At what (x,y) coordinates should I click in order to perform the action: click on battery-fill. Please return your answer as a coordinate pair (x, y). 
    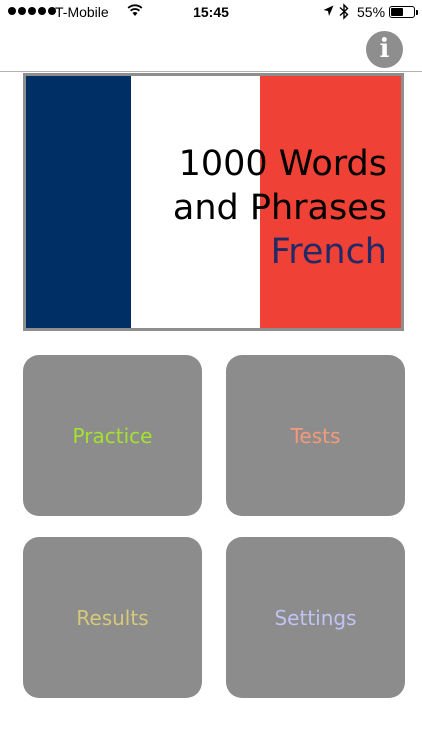
    Looking at the image, I should click on (397, 12).